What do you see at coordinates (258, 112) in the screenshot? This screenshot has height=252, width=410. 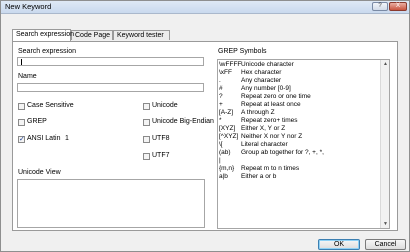 I see `symbol-description: A through Z` at bounding box center [258, 112].